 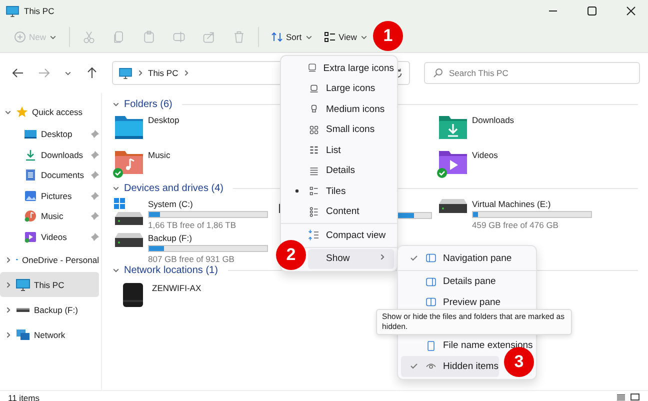 What do you see at coordinates (516, 225) in the screenshot?
I see `free-space-text: 459 GB free of 476 GB` at bounding box center [516, 225].